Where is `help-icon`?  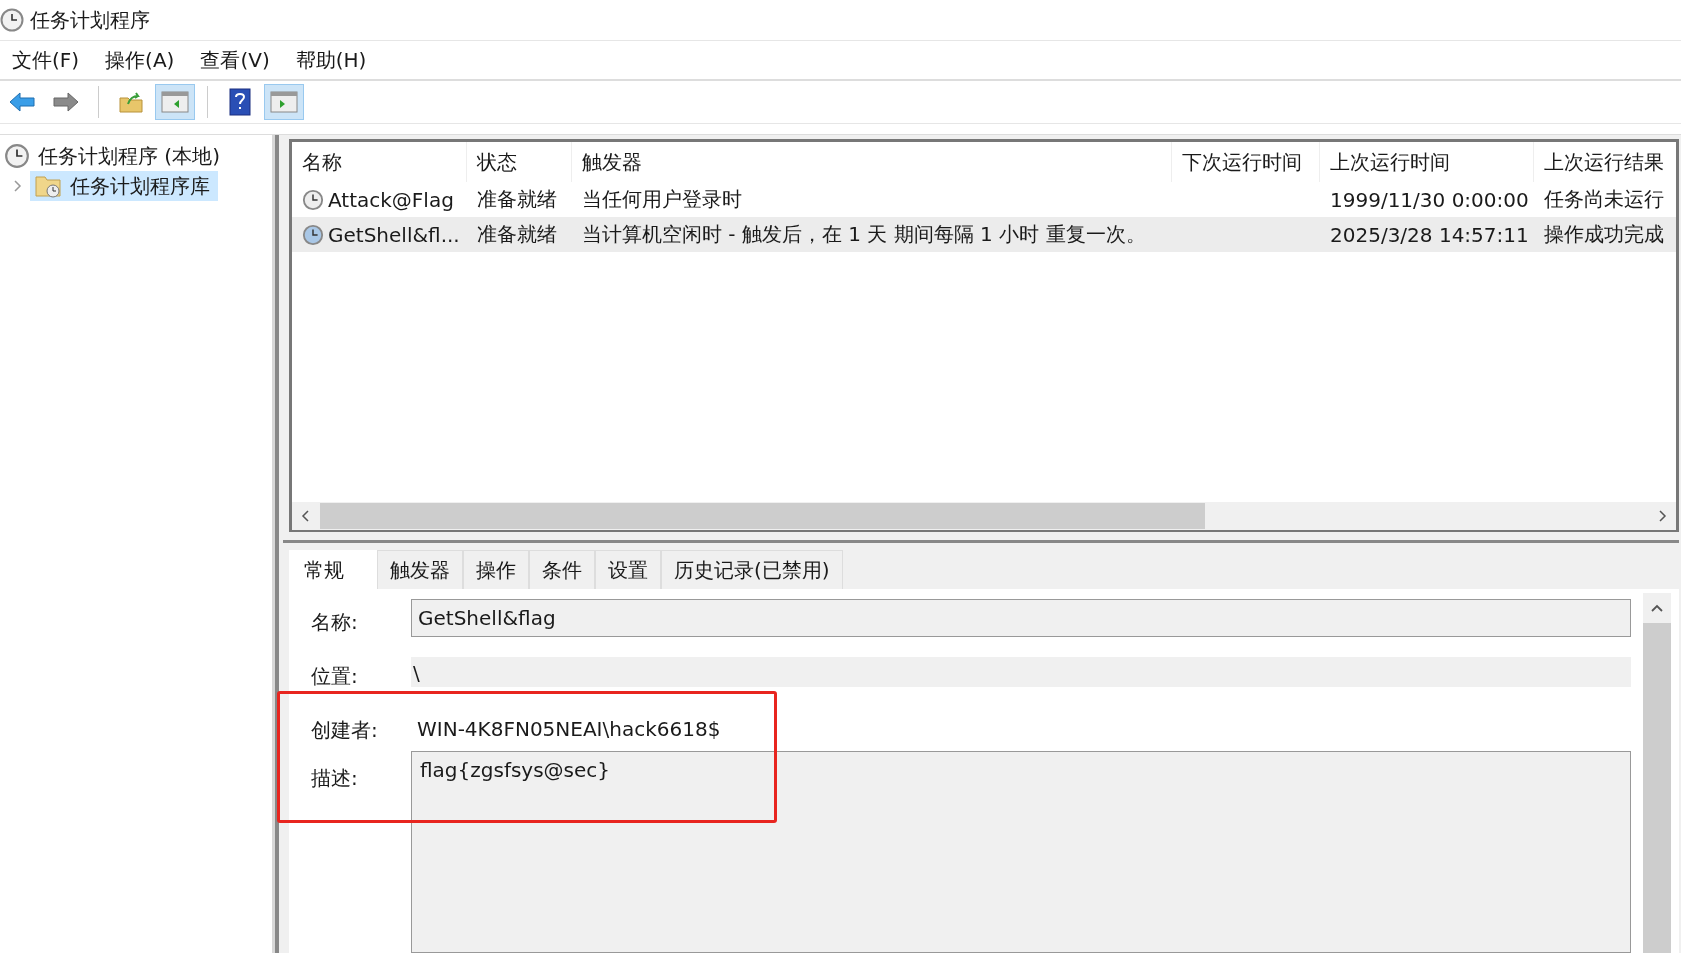
help-icon is located at coordinates (240, 102).